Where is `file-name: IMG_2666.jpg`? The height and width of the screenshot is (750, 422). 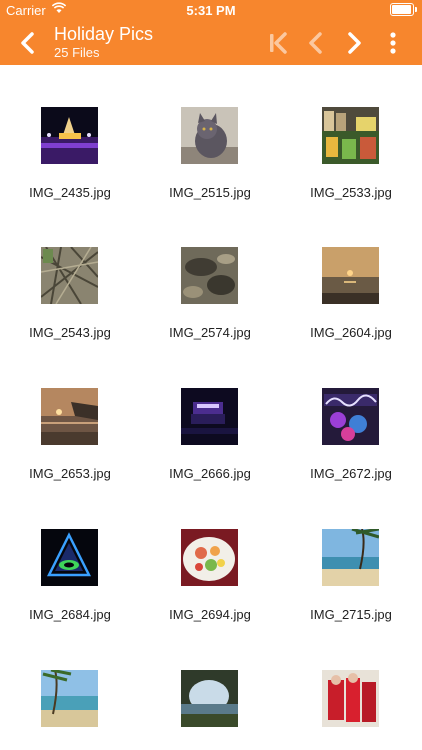
file-name: IMG_2666.jpg is located at coordinates (210, 473).